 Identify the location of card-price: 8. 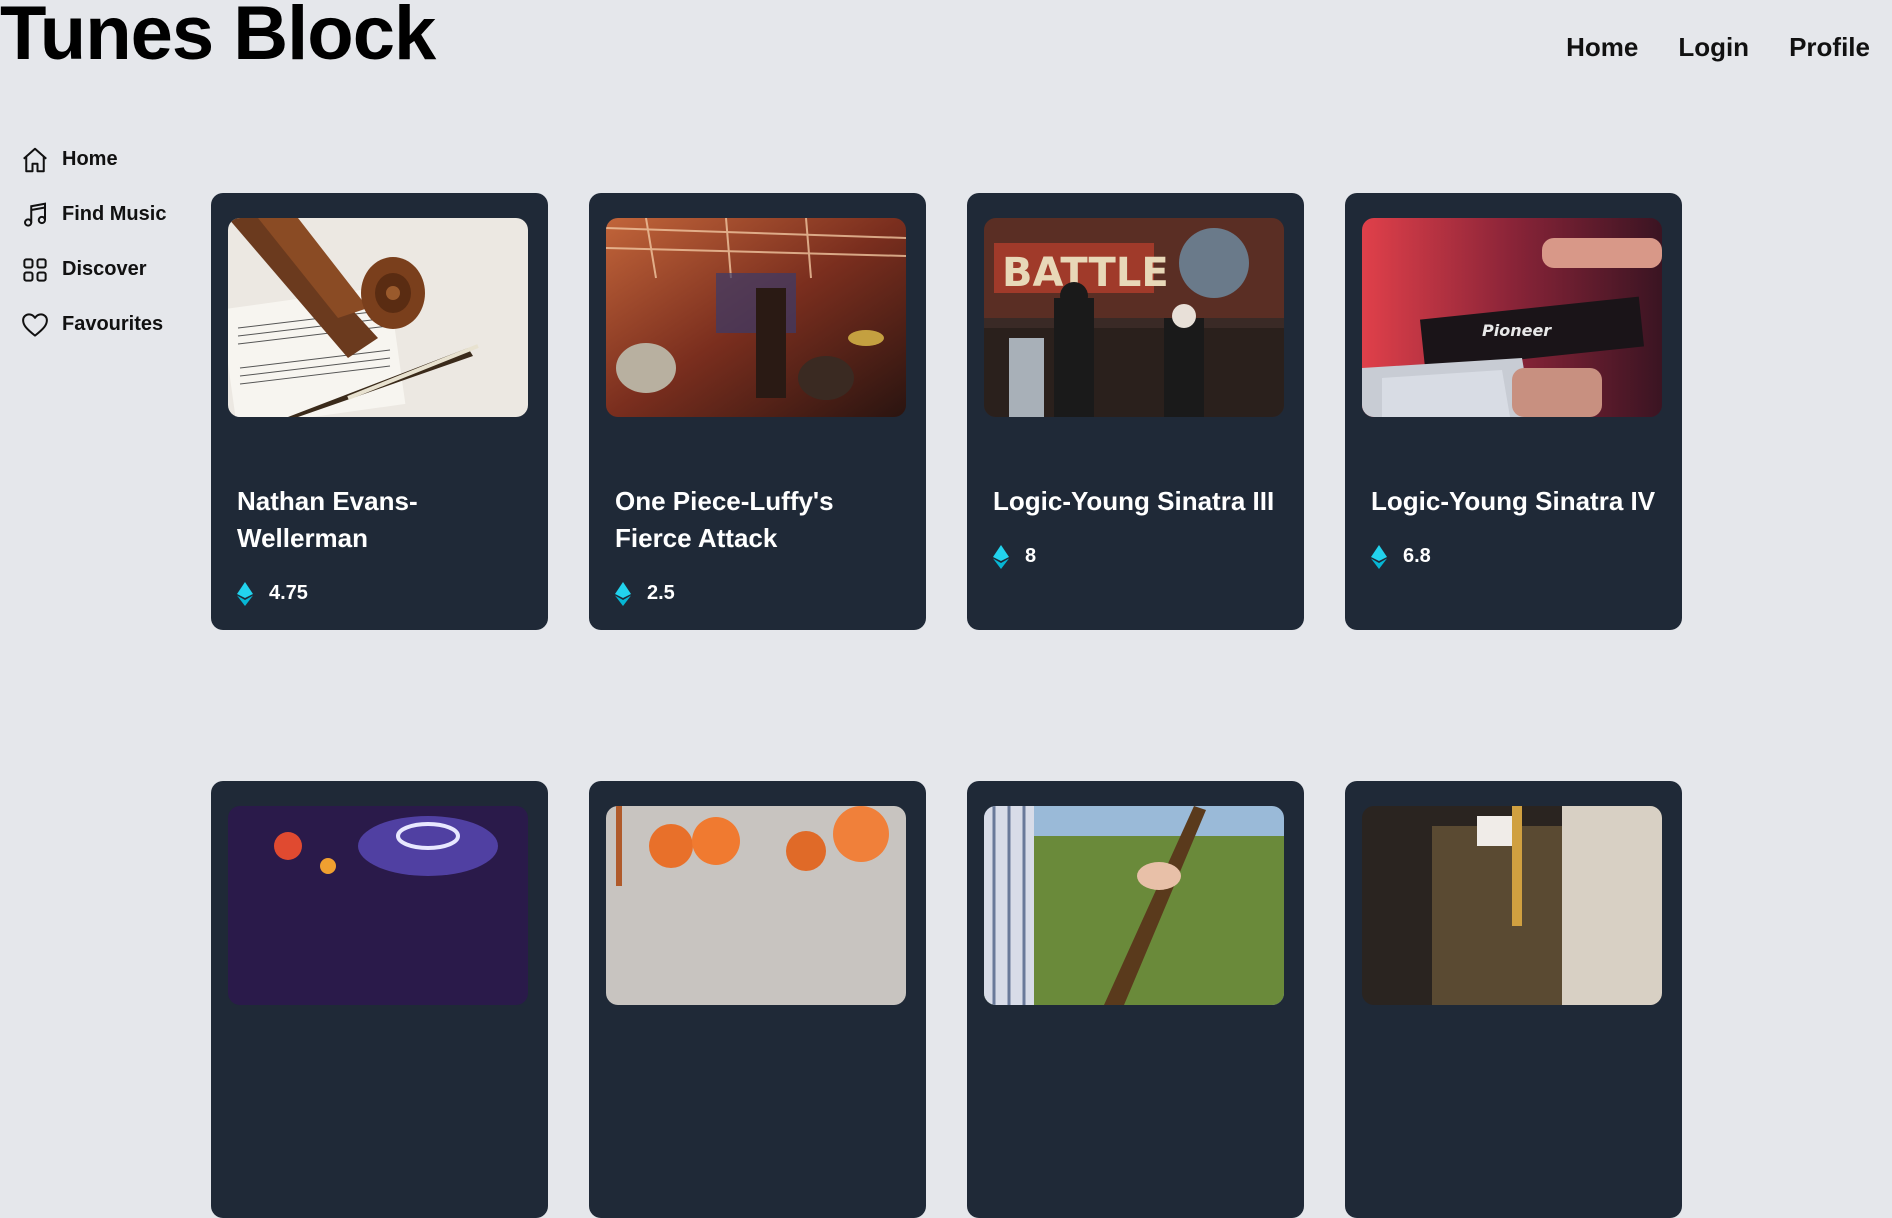
(1143, 556).